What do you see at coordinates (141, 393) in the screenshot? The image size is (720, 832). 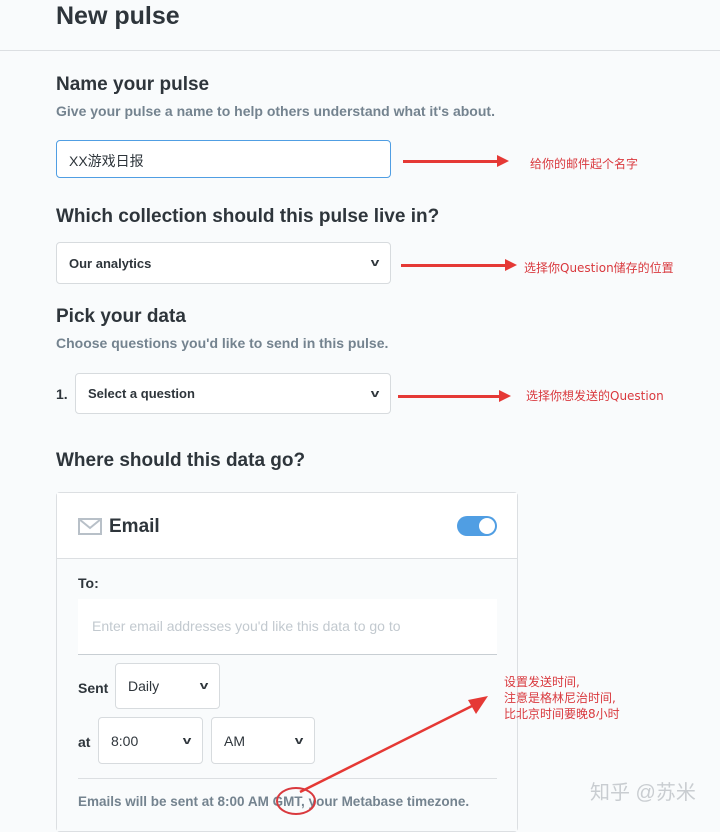 I see `question-placeholder: Select a question` at bounding box center [141, 393].